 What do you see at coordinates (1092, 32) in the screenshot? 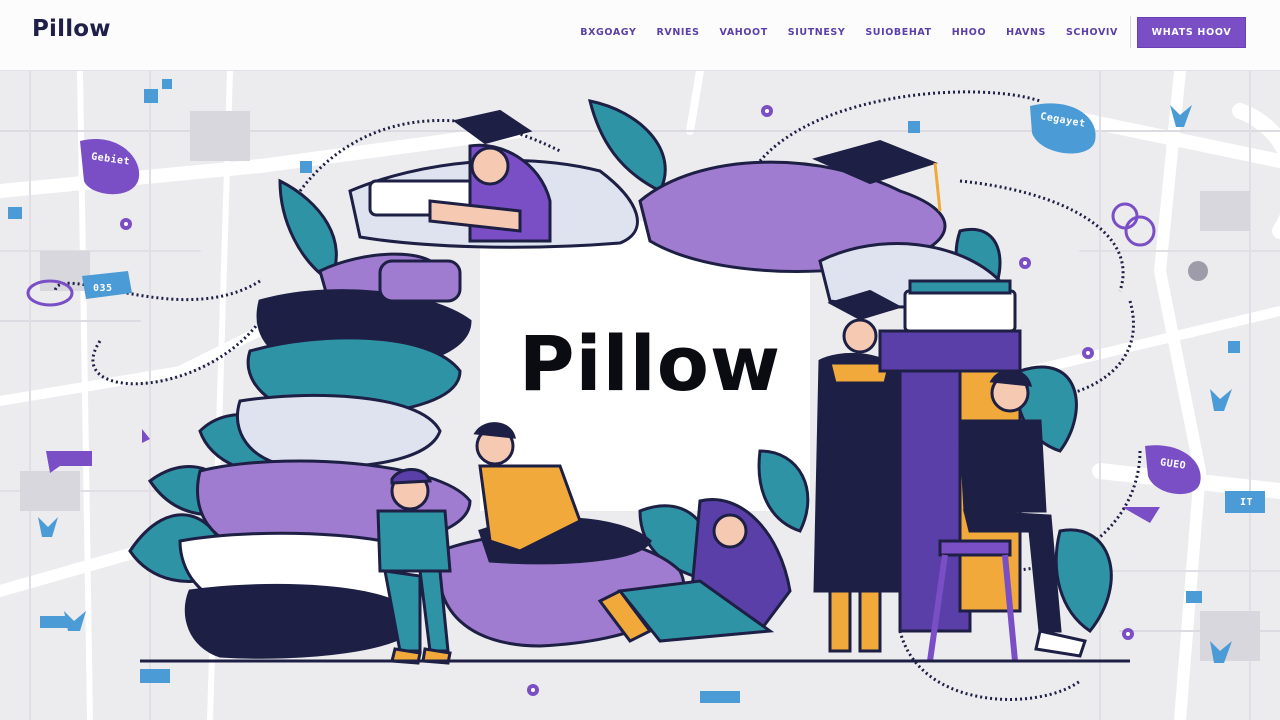
I see `nav-link-8: SCHOVIV` at bounding box center [1092, 32].